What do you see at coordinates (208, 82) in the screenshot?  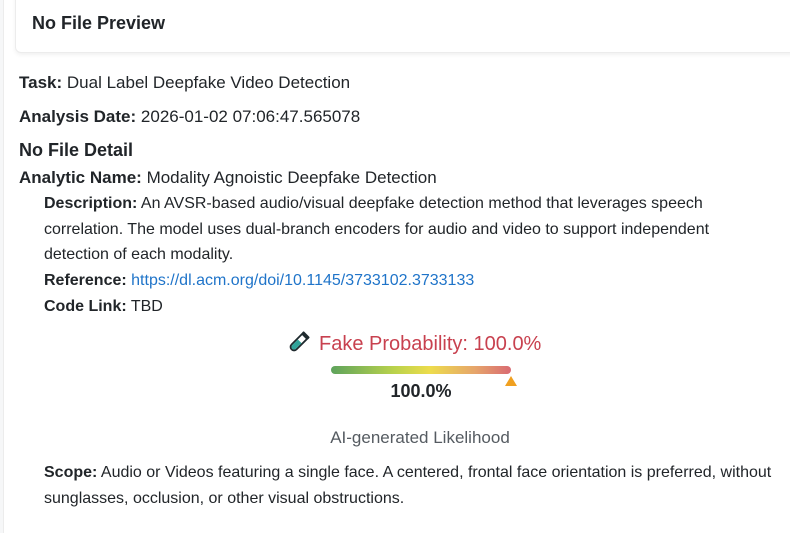 I see `task-value: Dual Label Deepfake Video Detection` at bounding box center [208, 82].